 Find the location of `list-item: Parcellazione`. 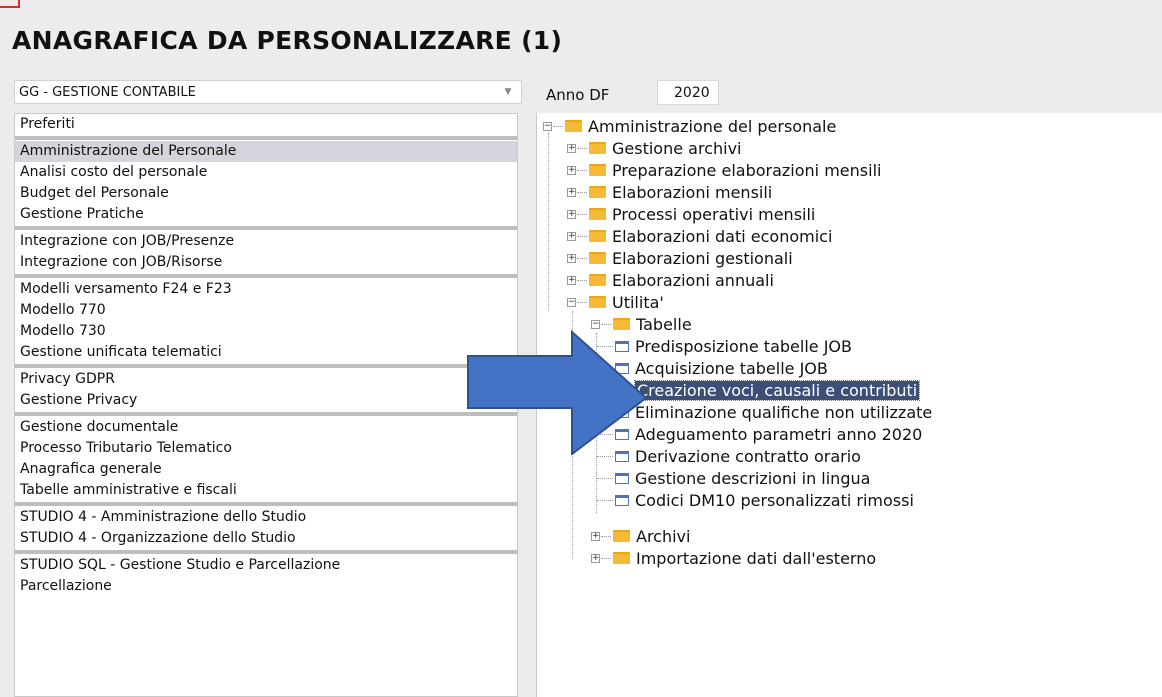

list-item: Parcellazione is located at coordinates (266, 586).